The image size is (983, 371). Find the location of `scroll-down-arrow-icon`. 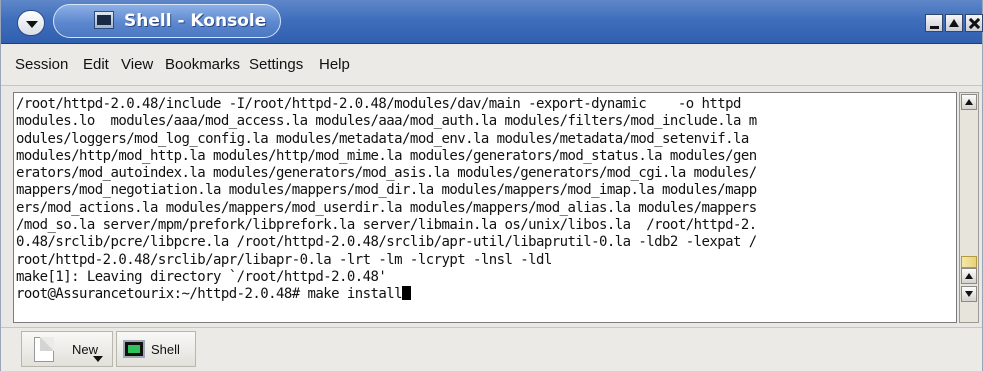

scroll-down-arrow-icon is located at coordinates (969, 294).